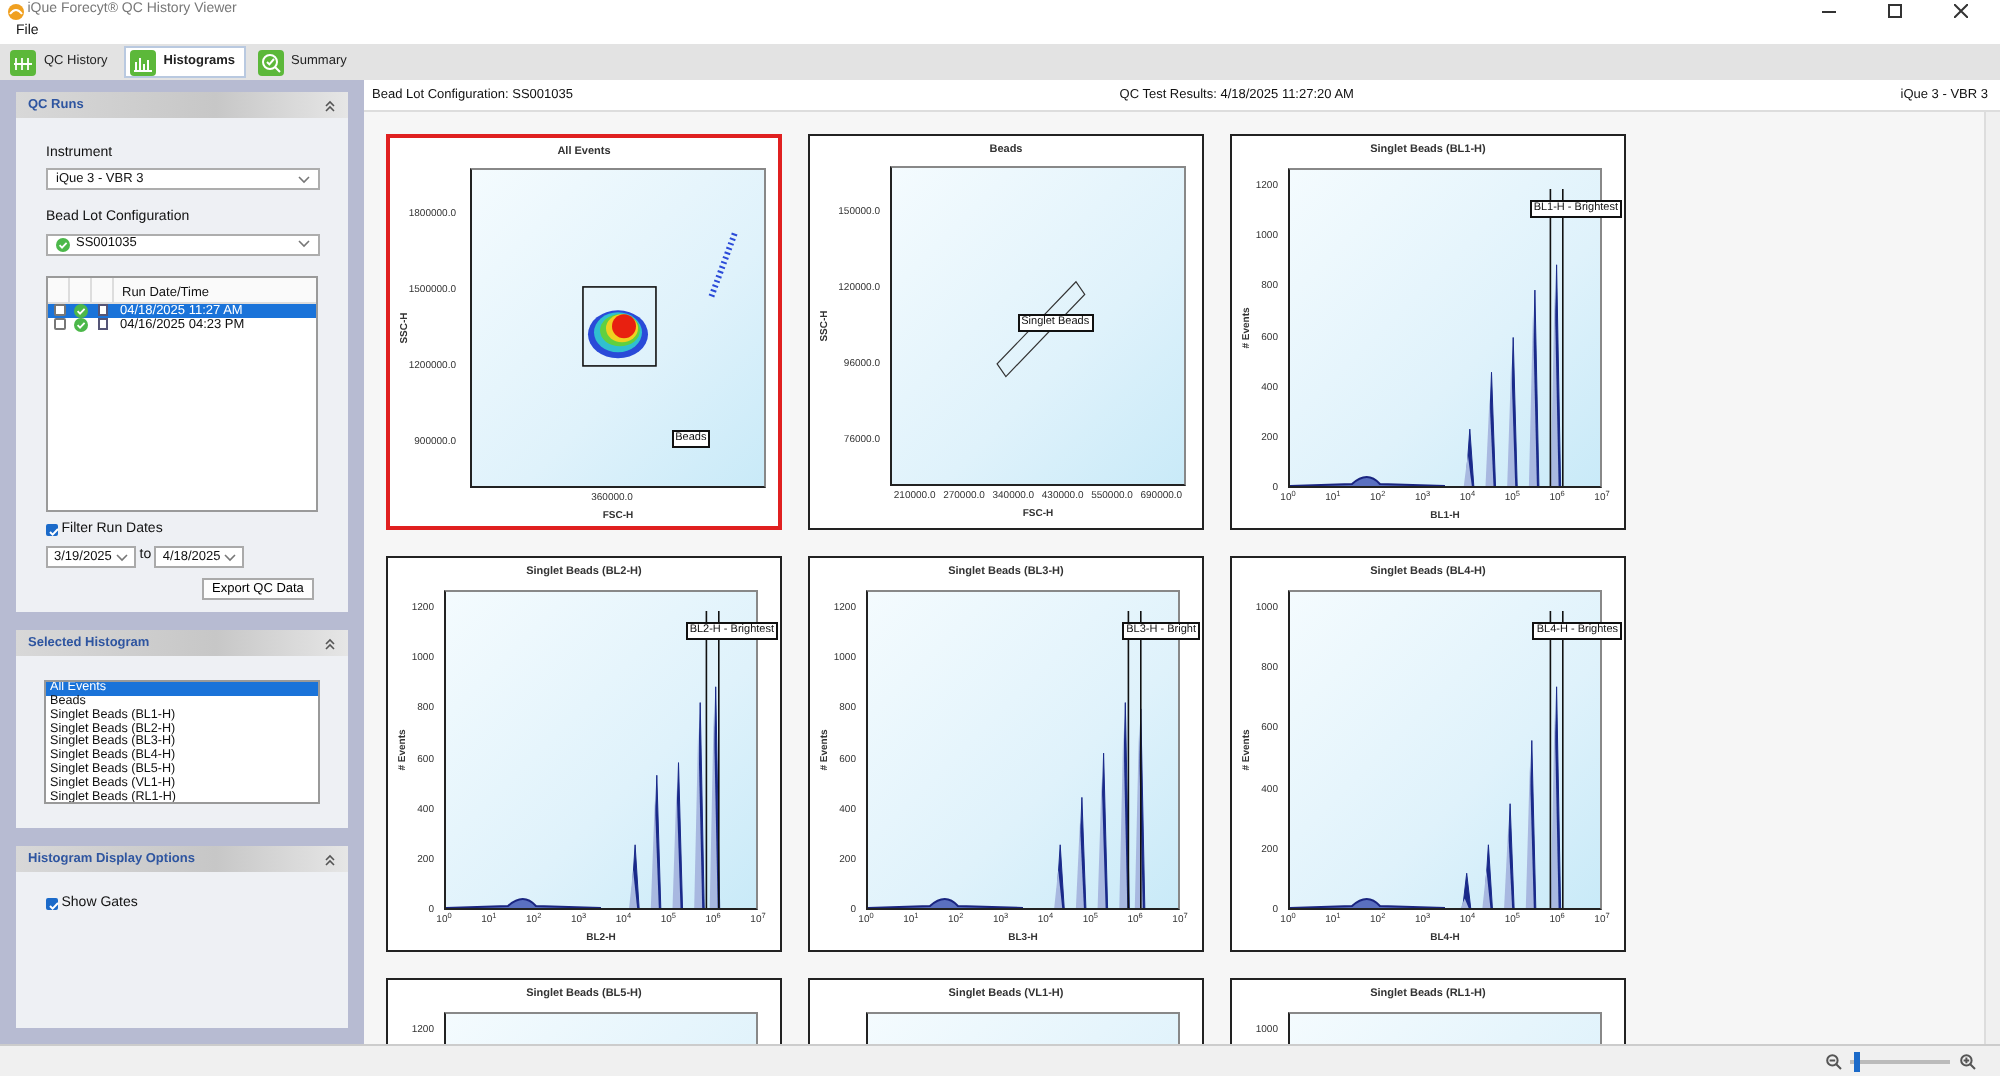  What do you see at coordinates (23, 62) in the screenshot?
I see `grid-chart-icon` at bounding box center [23, 62].